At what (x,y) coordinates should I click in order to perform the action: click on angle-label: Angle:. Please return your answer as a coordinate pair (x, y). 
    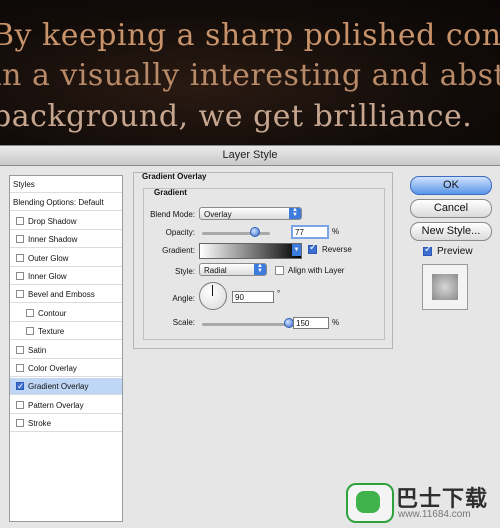
    Looking at the image, I should click on (183, 298).